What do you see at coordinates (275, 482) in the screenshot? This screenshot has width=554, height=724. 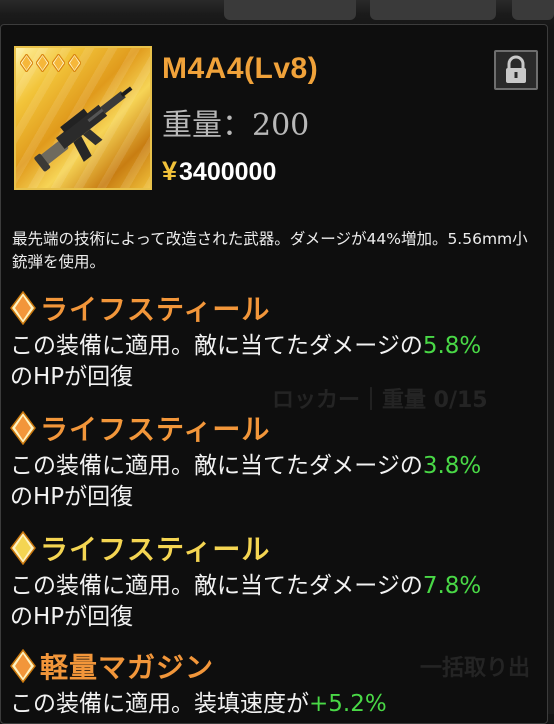 I see `skill-description: この装備に適用。敵に当てたダメージの3.8% のHPが回復` at bounding box center [275, 482].